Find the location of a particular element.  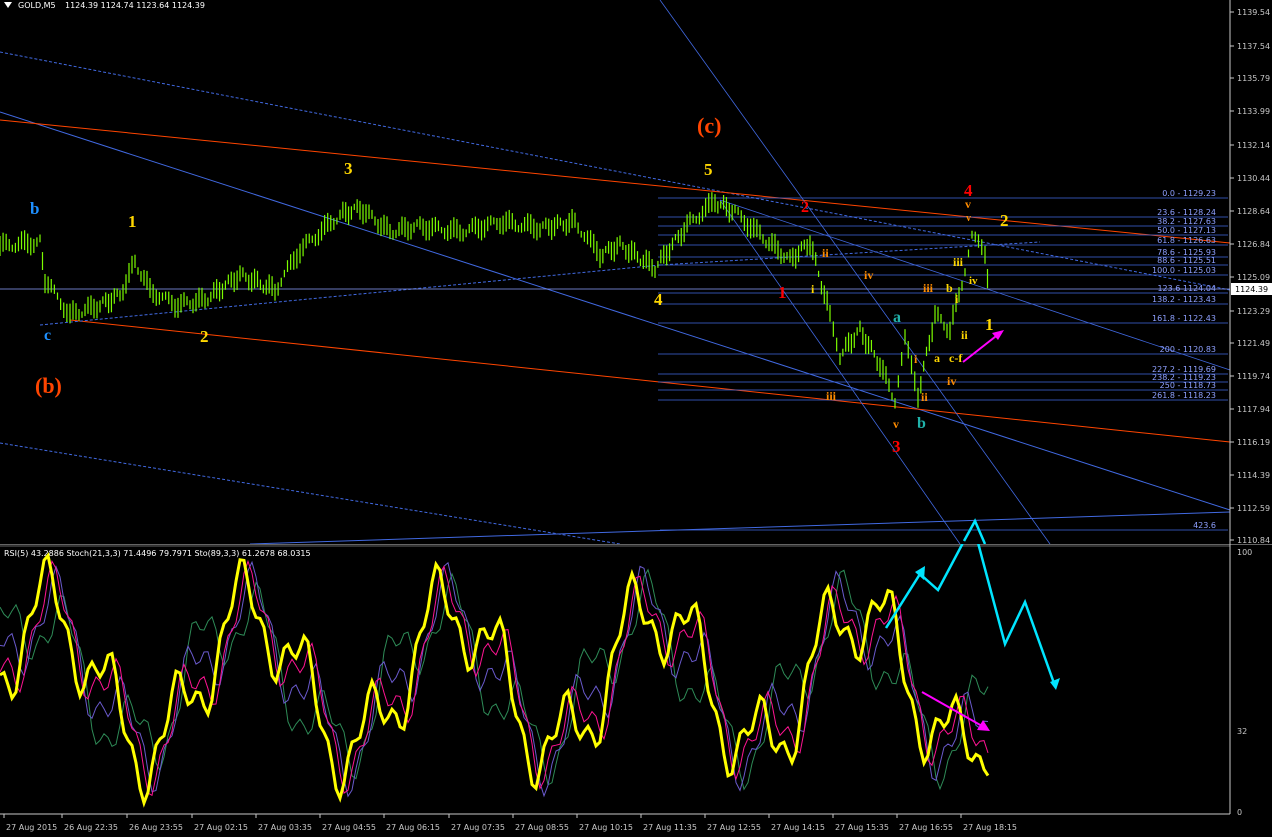

time-axis-label: 27 Aug 04:55 is located at coordinates (349, 827).